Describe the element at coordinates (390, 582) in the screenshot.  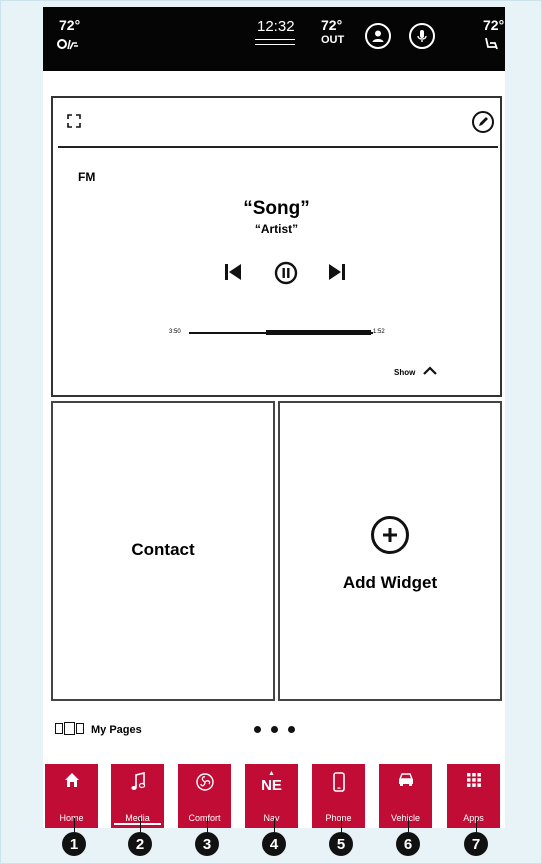
I see `add-widget-label: Add Widget` at that location.